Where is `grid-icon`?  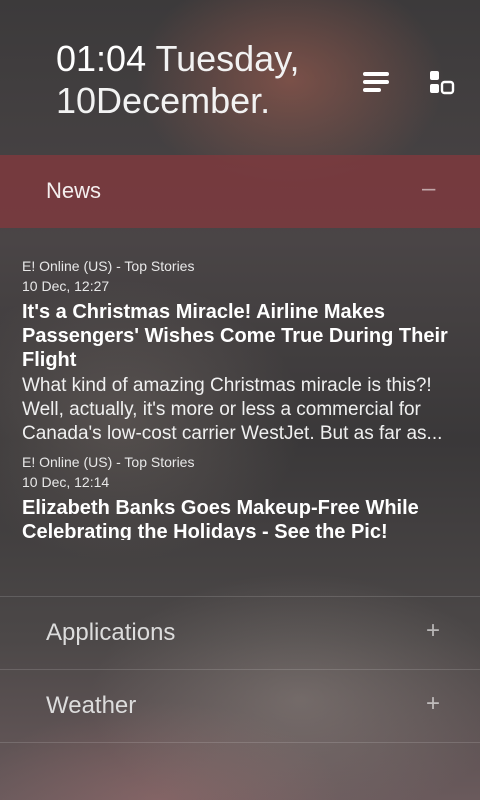 grid-icon is located at coordinates (442, 82).